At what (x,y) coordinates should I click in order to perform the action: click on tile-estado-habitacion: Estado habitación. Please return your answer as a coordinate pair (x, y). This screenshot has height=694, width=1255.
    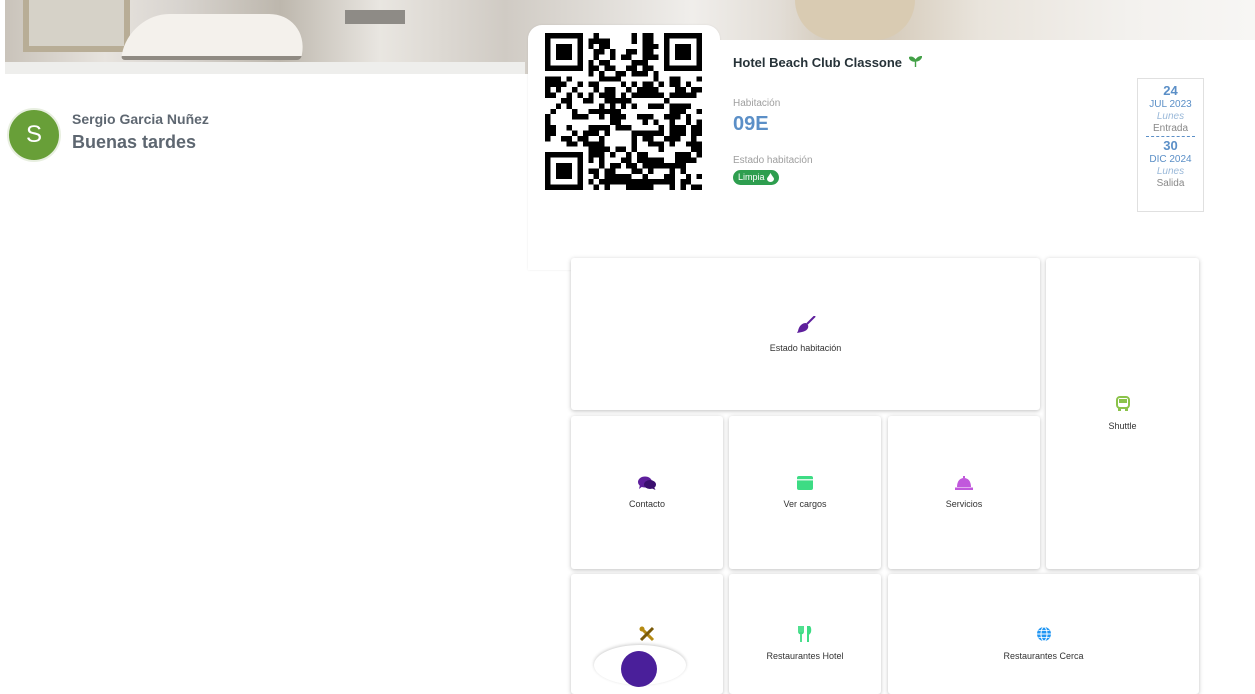
    Looking at the image, I should click on (805, 334).